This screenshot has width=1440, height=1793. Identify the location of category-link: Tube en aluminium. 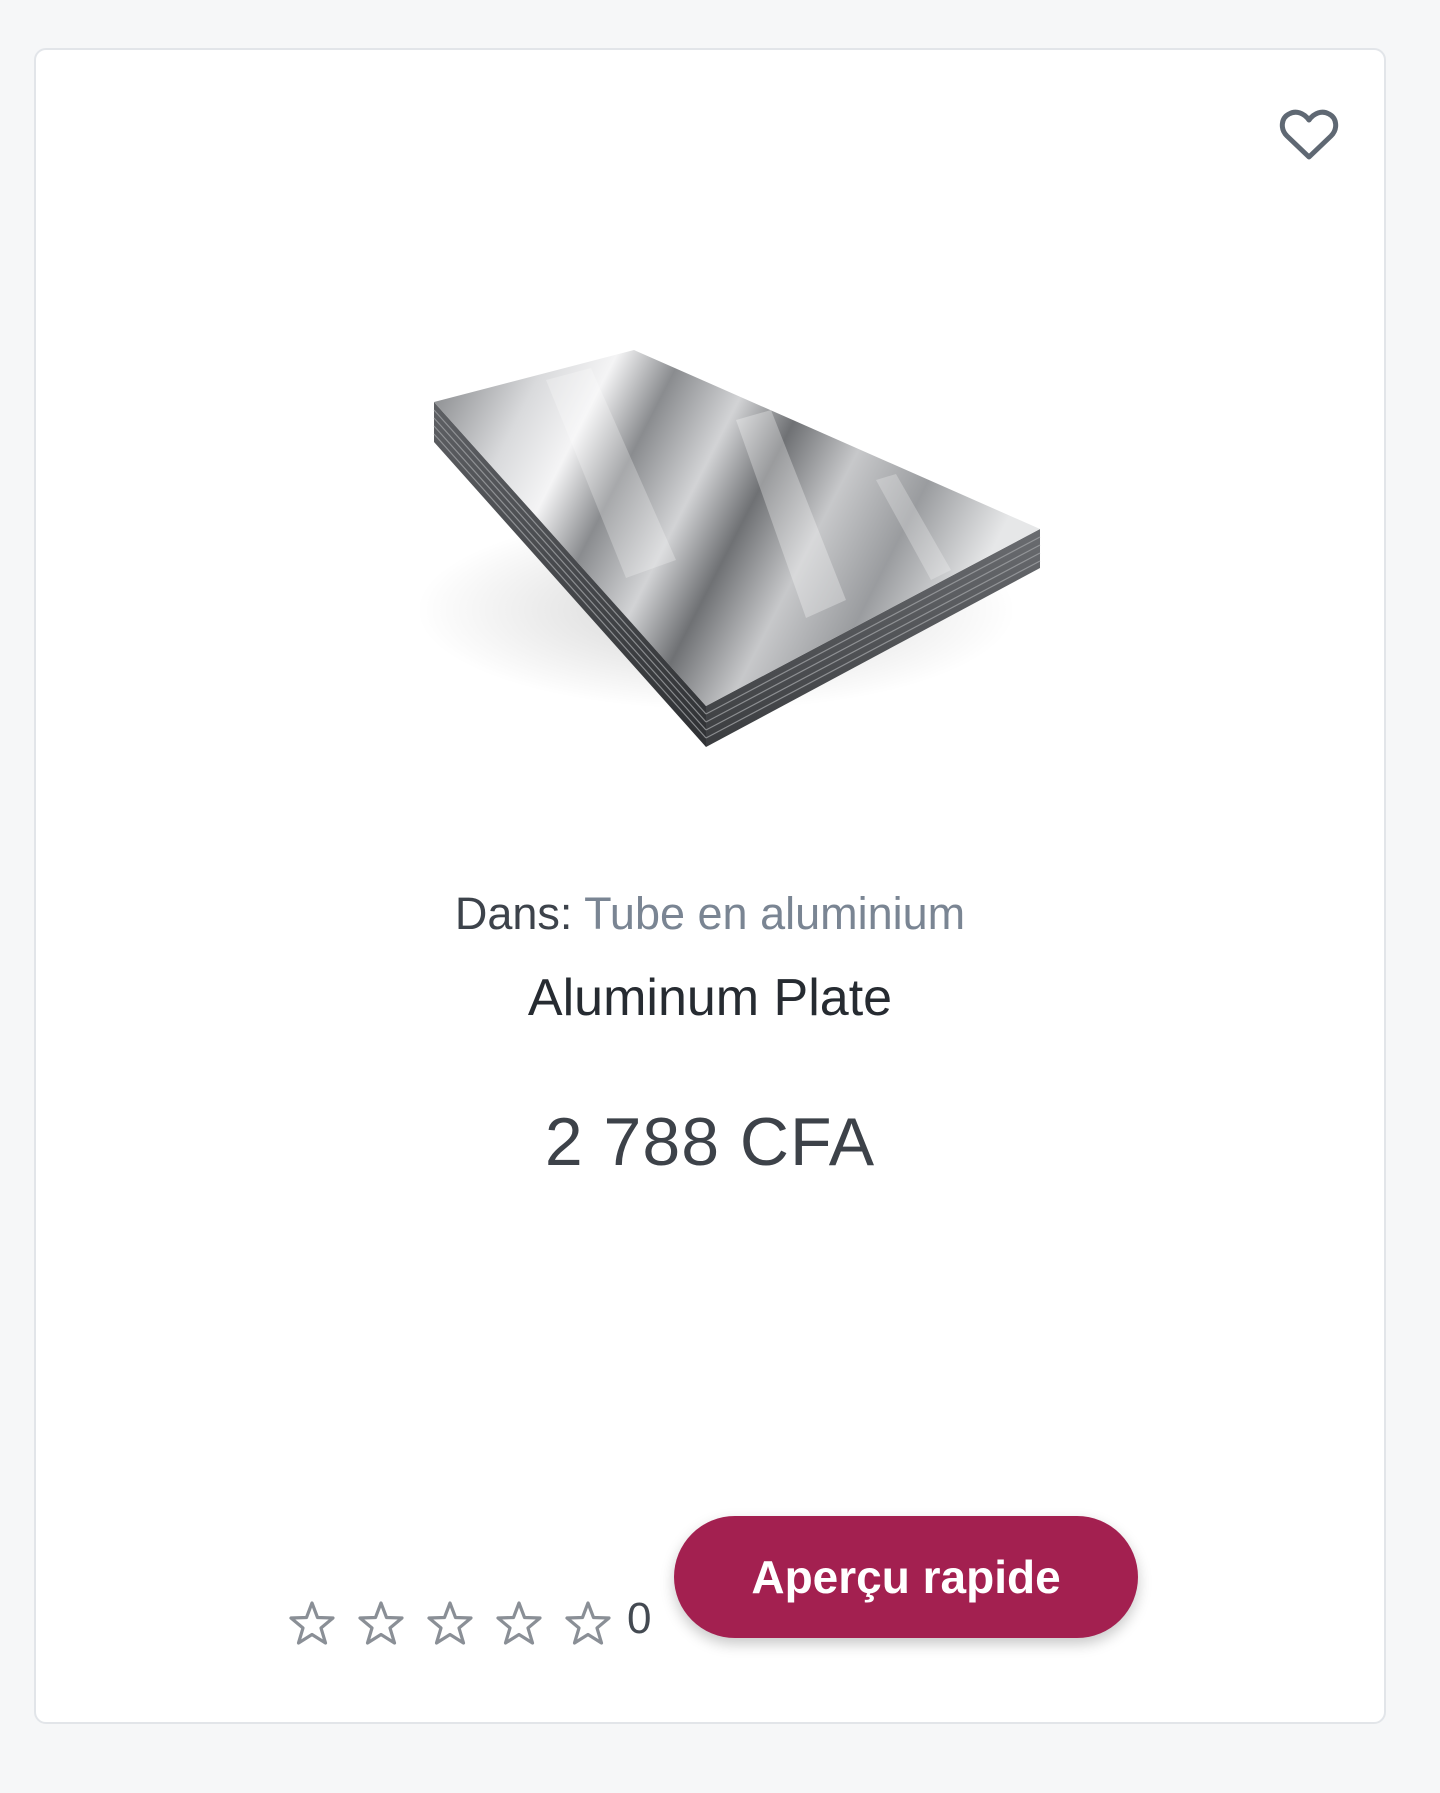
(774, 913).